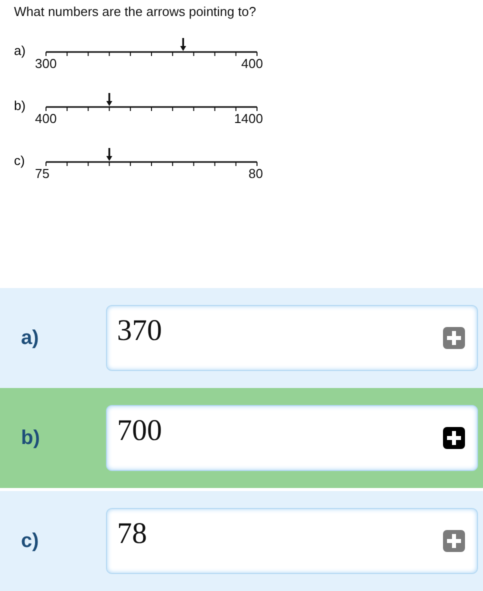 The image size is (483, 591). What do you see at coordinates (292, 438) in the screenshot?
I see `answer-field: 700` at bounding box center [292, 438].